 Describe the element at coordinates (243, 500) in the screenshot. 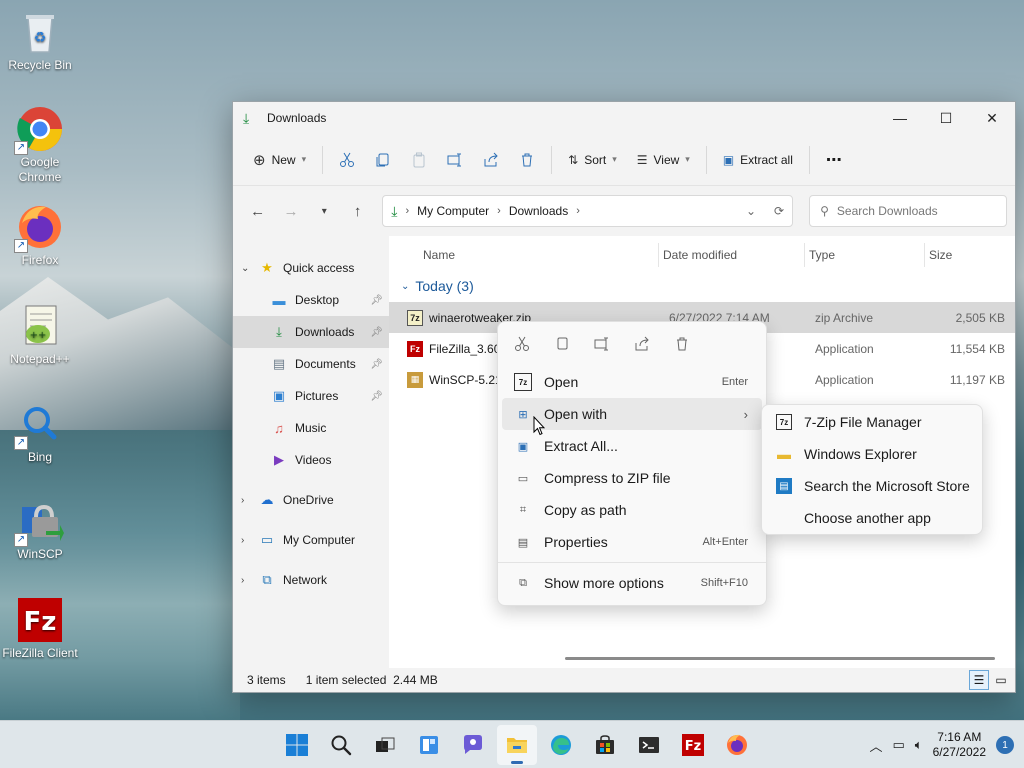

I see `chevron-right-icon: ›` at that location.